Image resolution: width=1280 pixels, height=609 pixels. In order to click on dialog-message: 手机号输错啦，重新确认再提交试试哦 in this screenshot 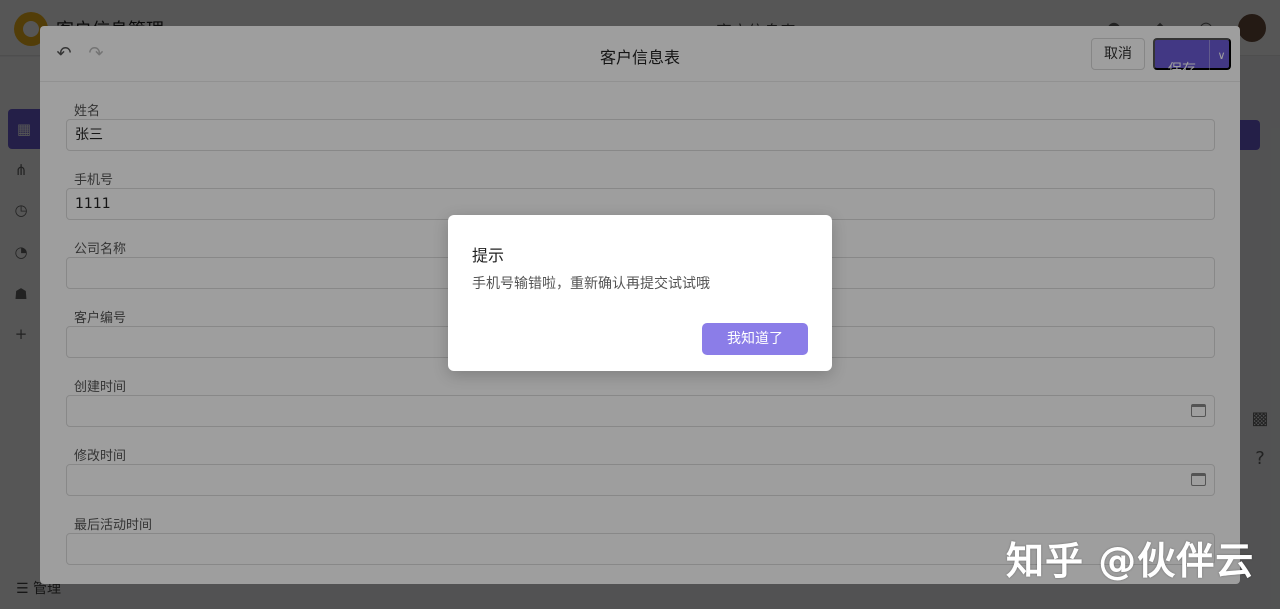, I will do `click(591, 284)`.